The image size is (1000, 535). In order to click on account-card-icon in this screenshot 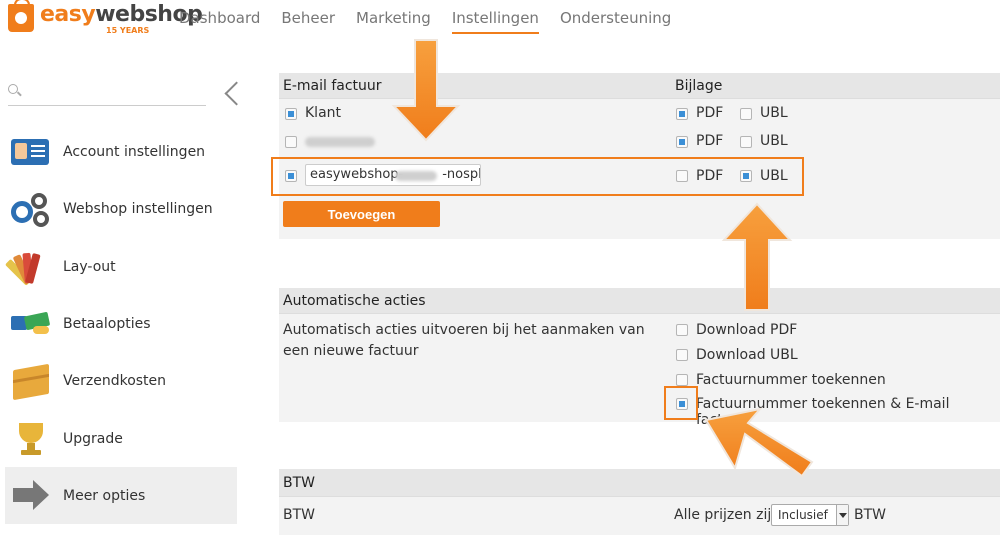, I will do `click(31, 152)`.